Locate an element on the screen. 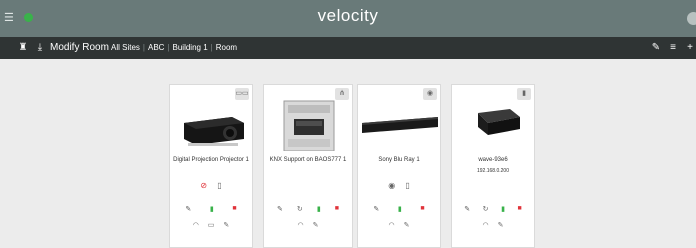 This screenshot has width=696, height=248. breadcrumb-site: ABC is located at coordinates (156, 47).